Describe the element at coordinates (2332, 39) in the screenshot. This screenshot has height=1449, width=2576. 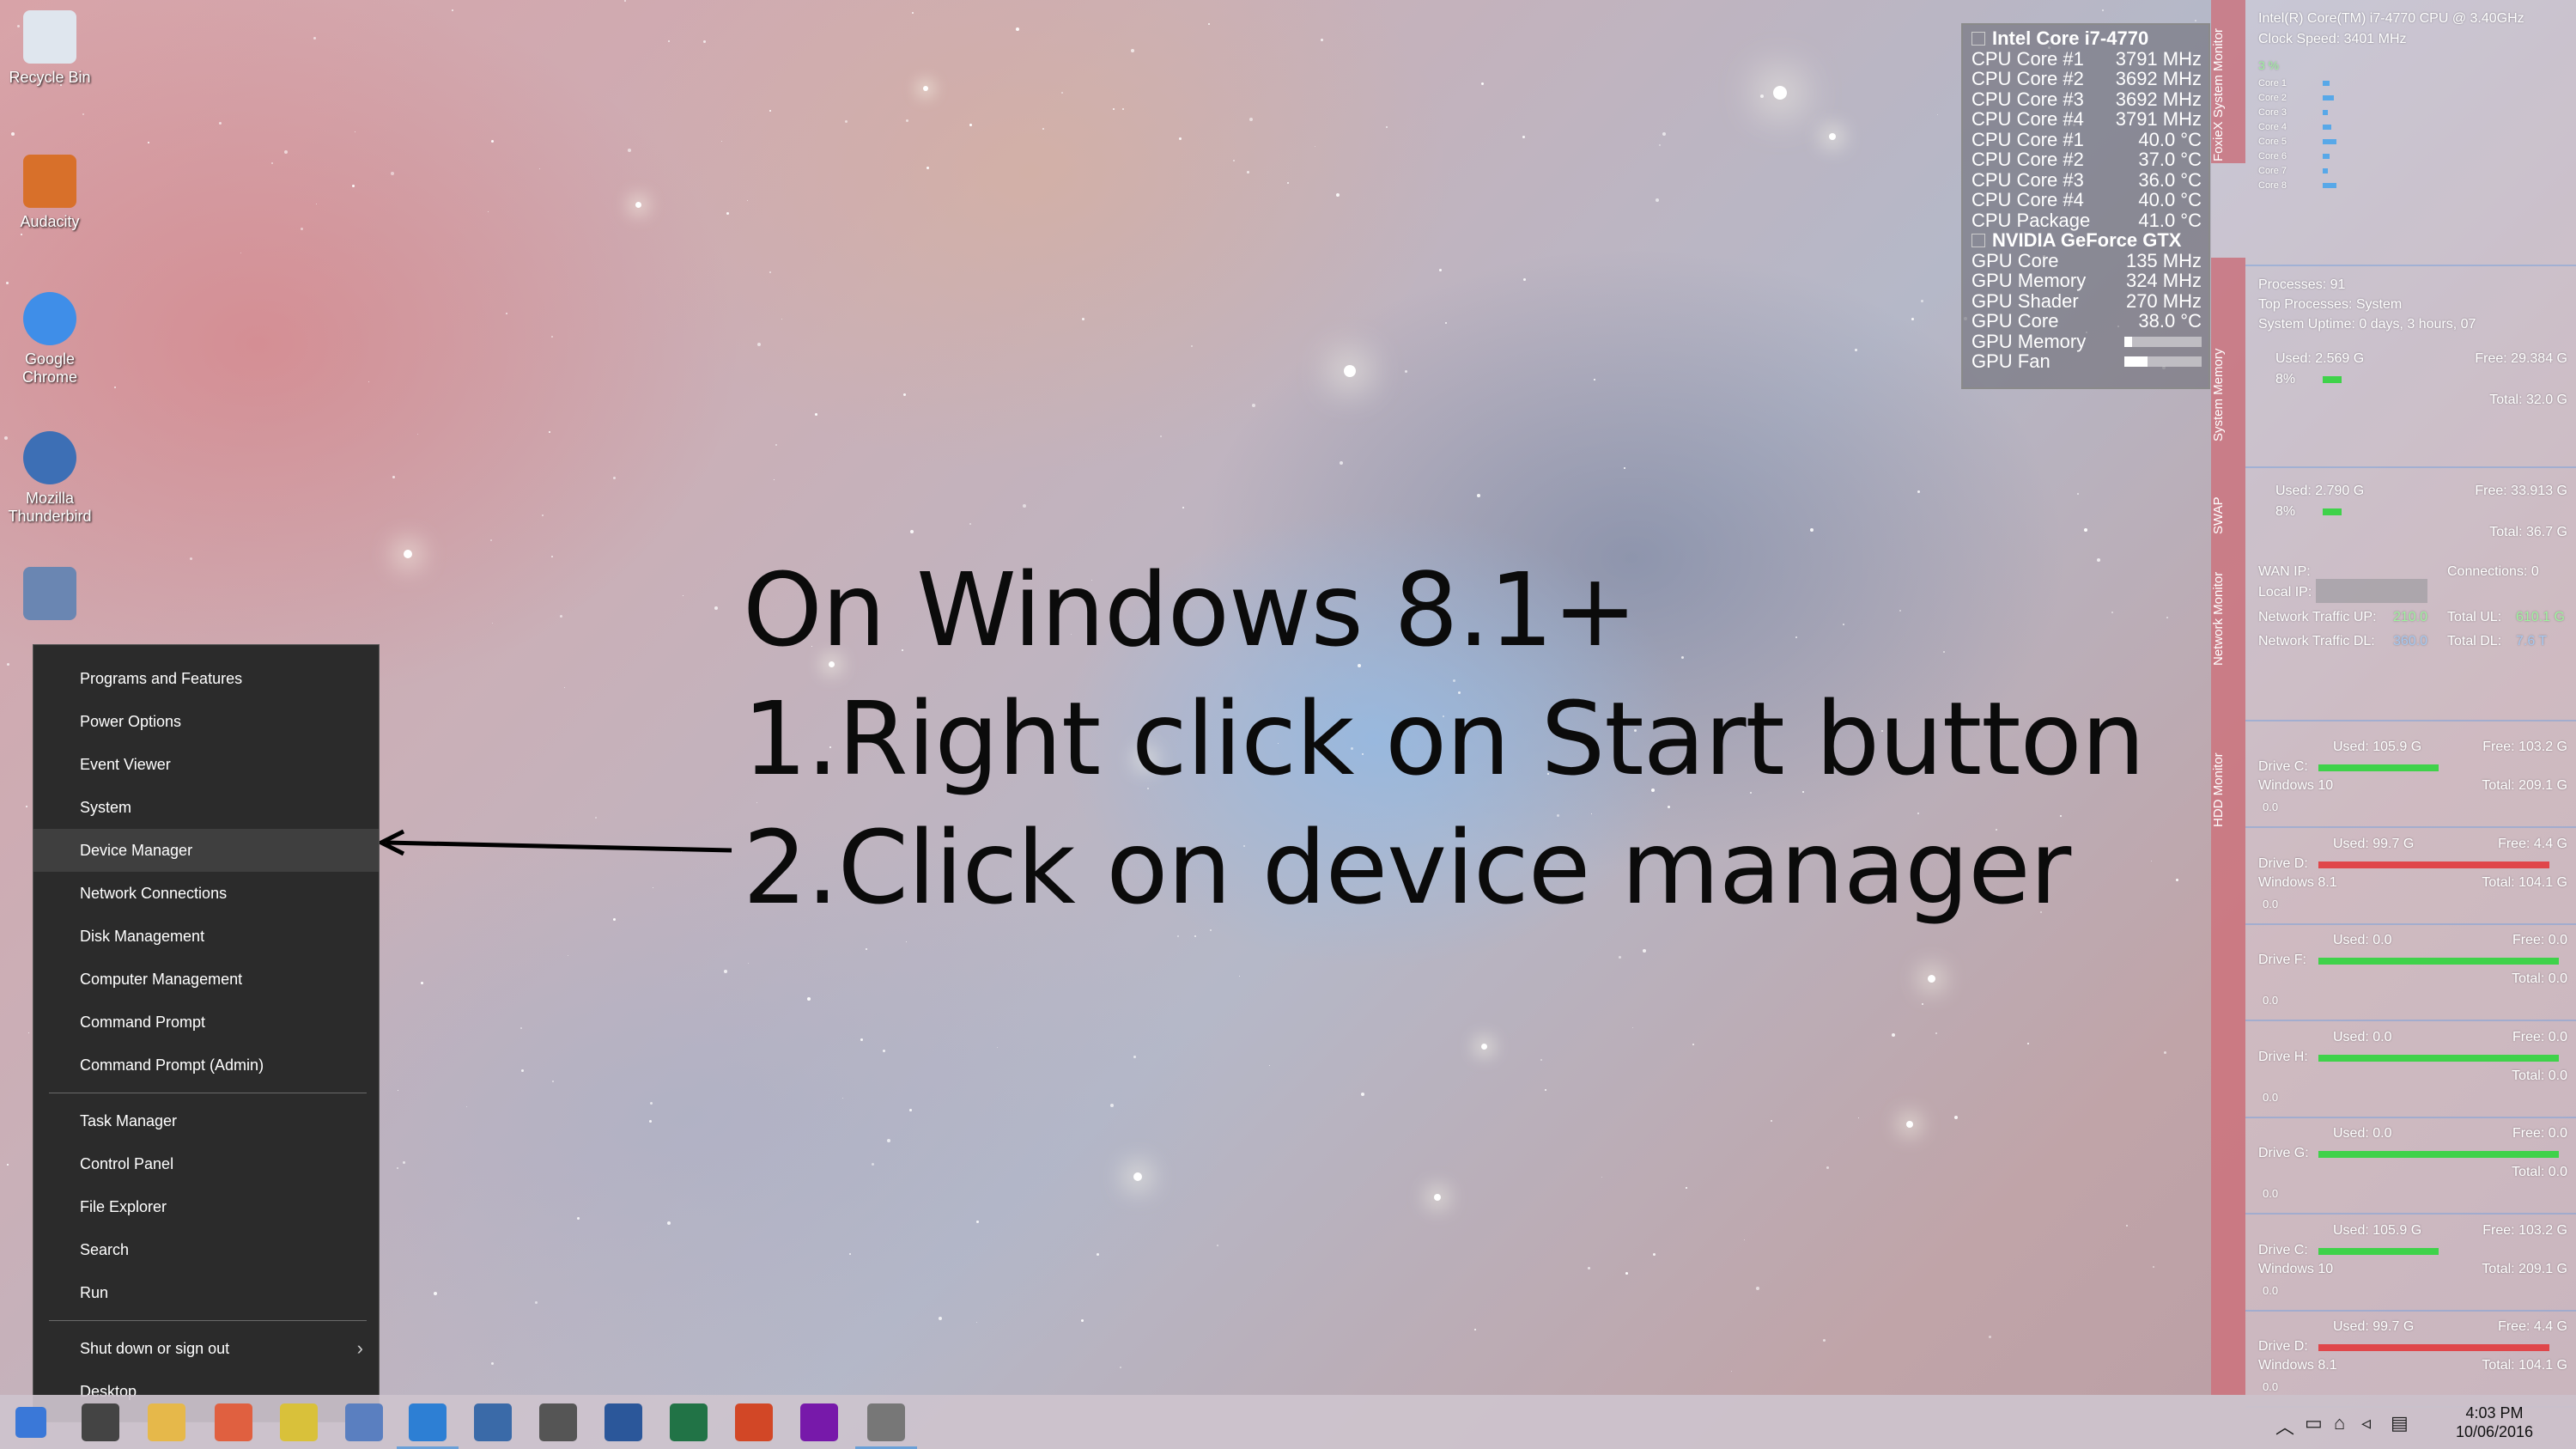
I see `cpu-clock: Clock Speed: 3401 MHz` at that location.